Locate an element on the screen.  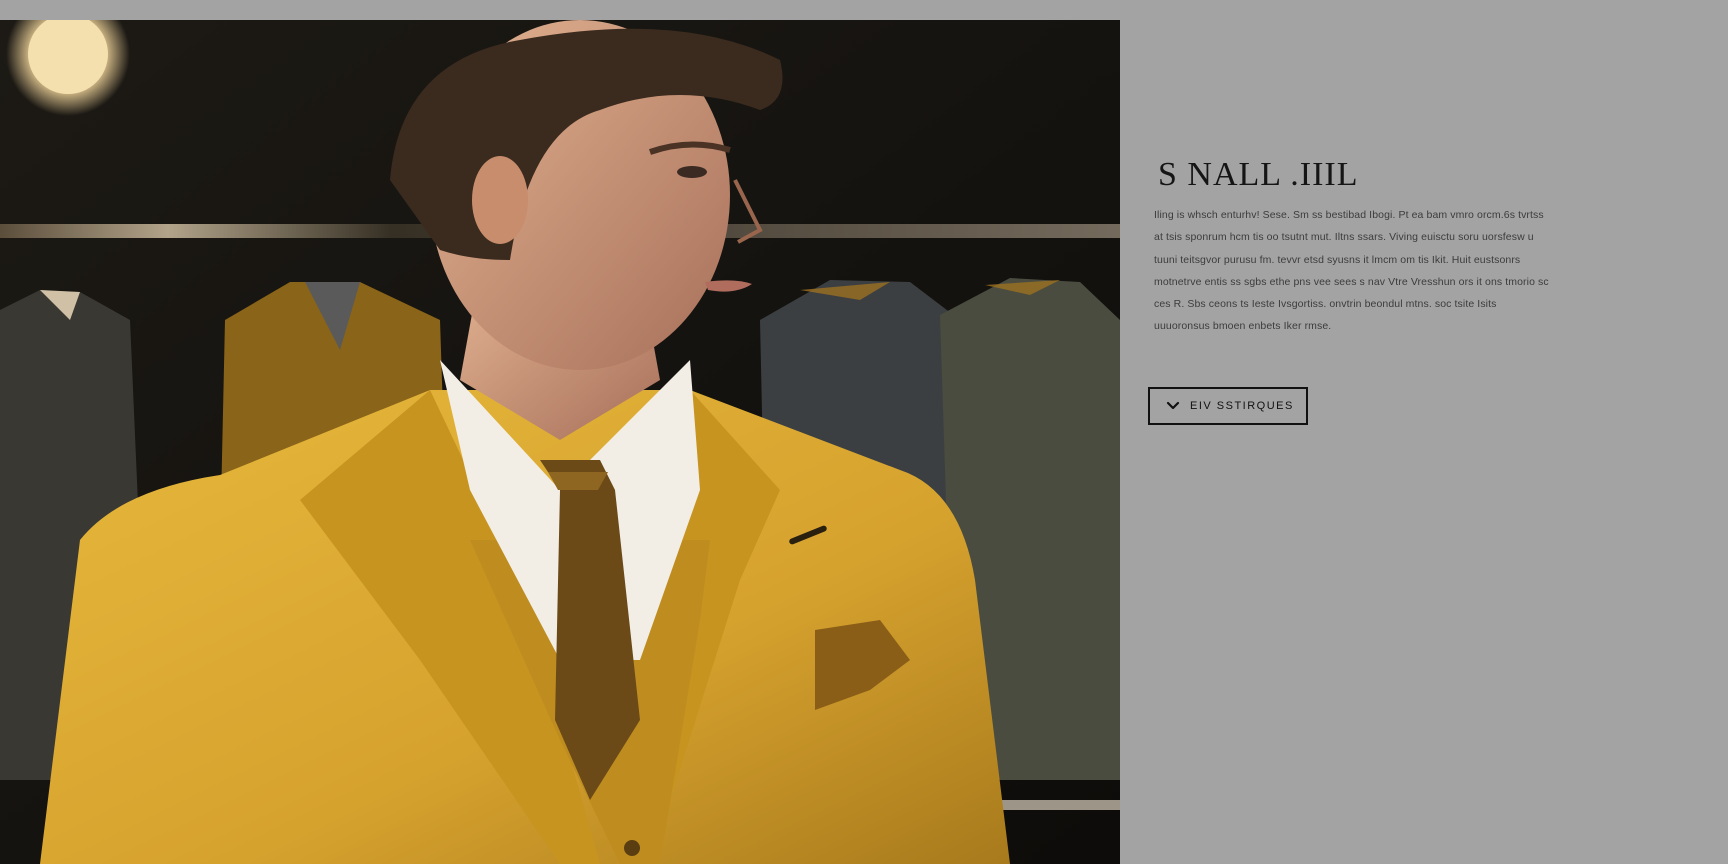
chevron-down-icon is located at coordinates (1173, 406).